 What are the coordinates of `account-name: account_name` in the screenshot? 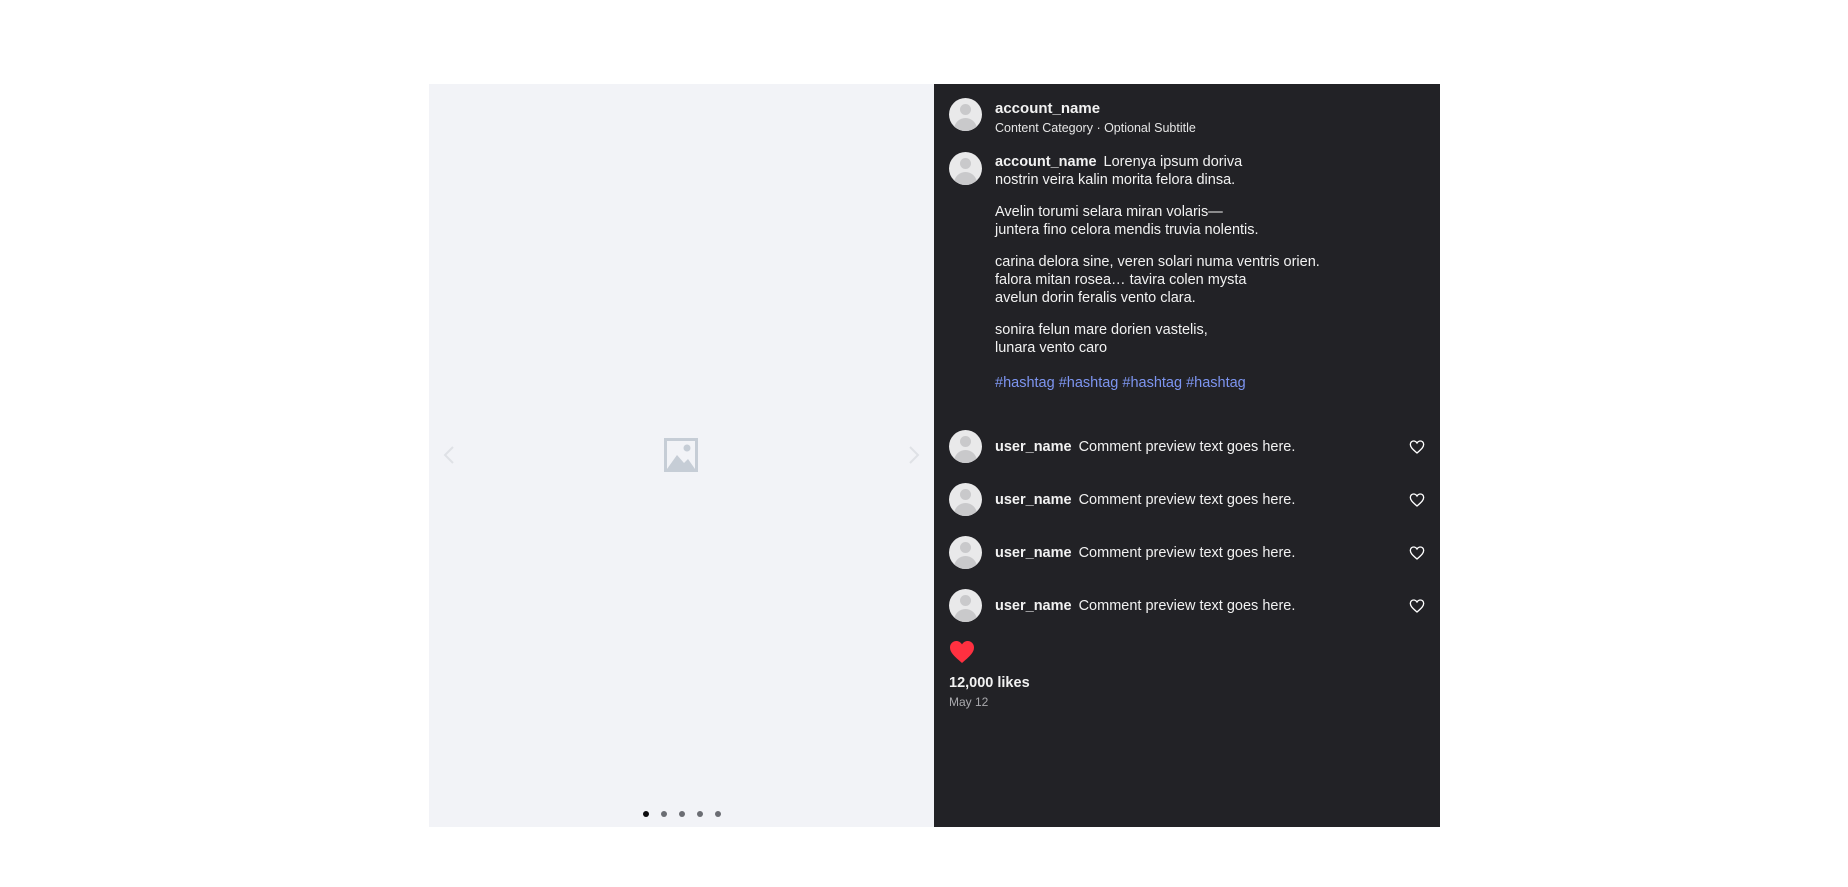 It's located at (1095, 109).